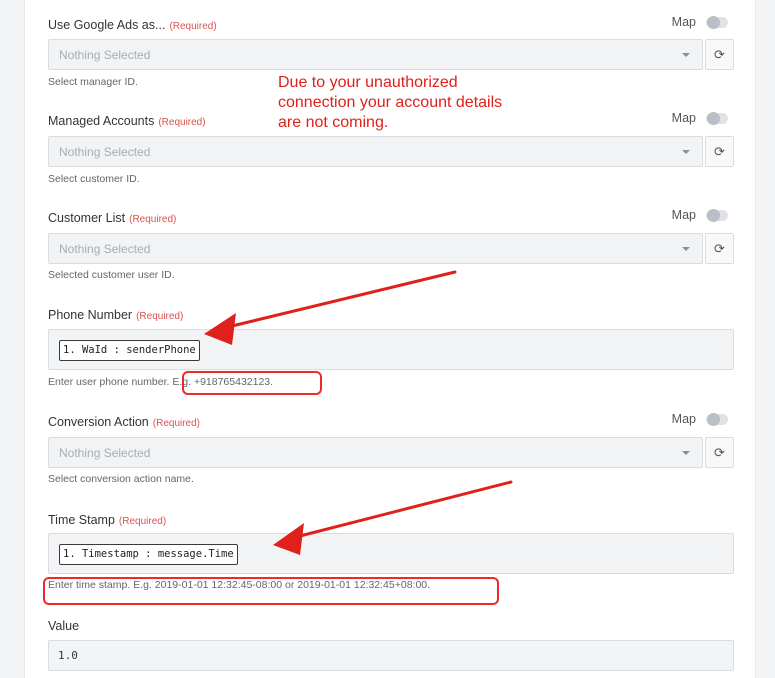  I want to click on arrow-timestamp, so click(393, 517).